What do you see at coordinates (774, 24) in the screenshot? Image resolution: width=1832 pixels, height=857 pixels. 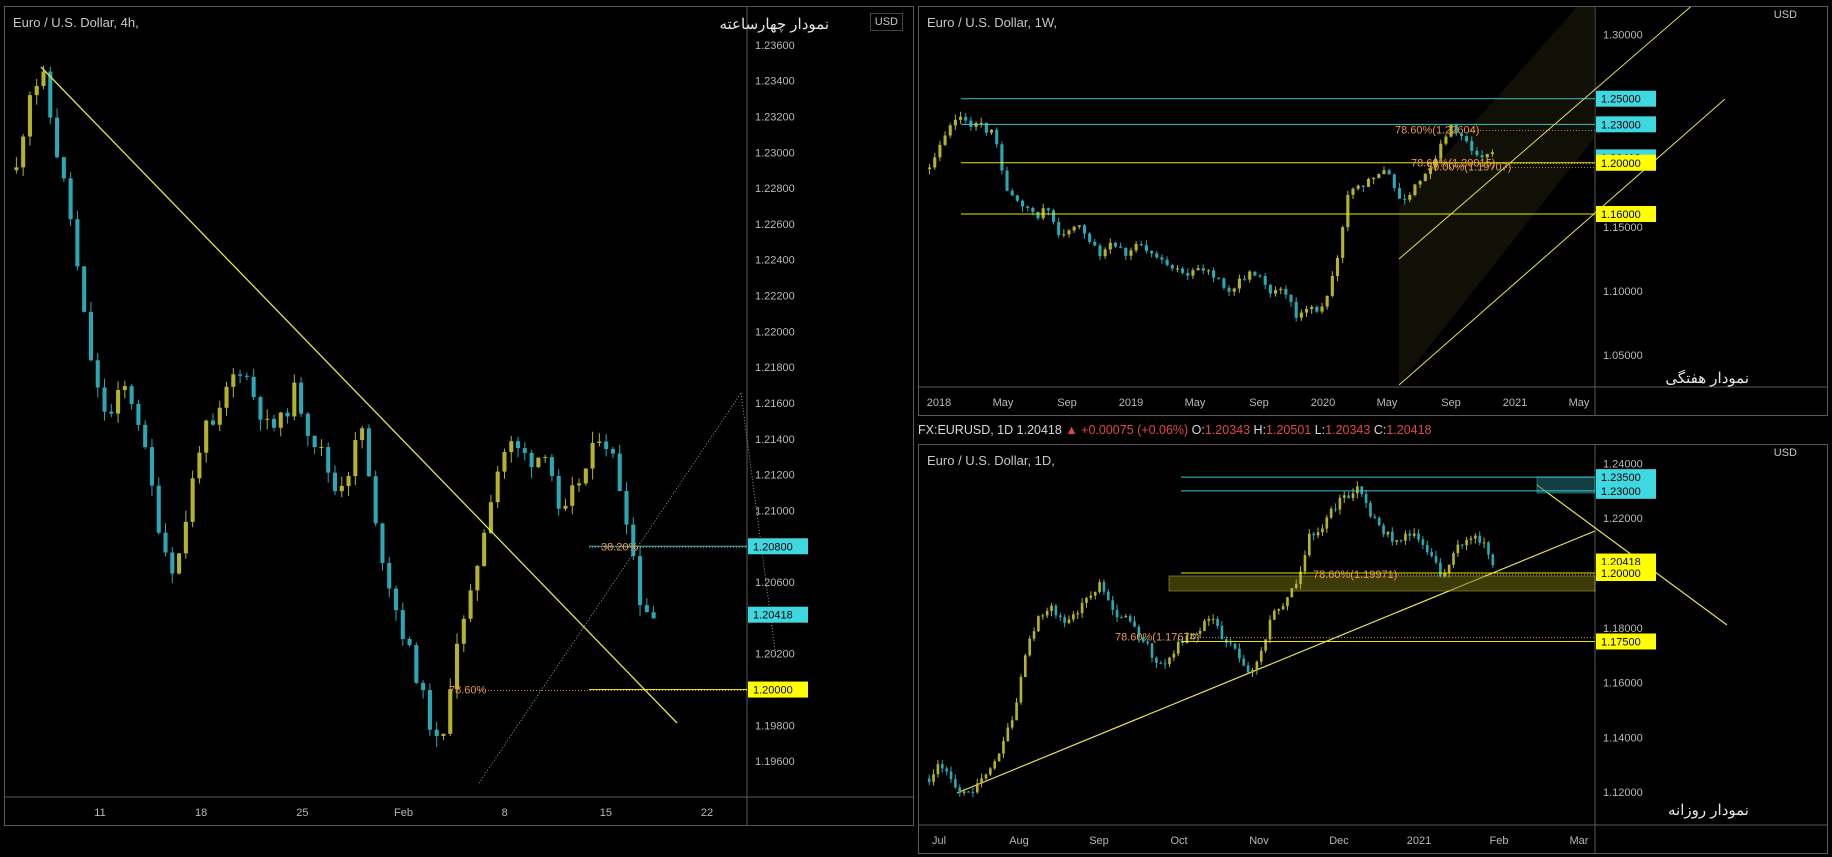 I see `chart-caption-4h: نمودار چهارساعته` at bounding box center [774, 24].